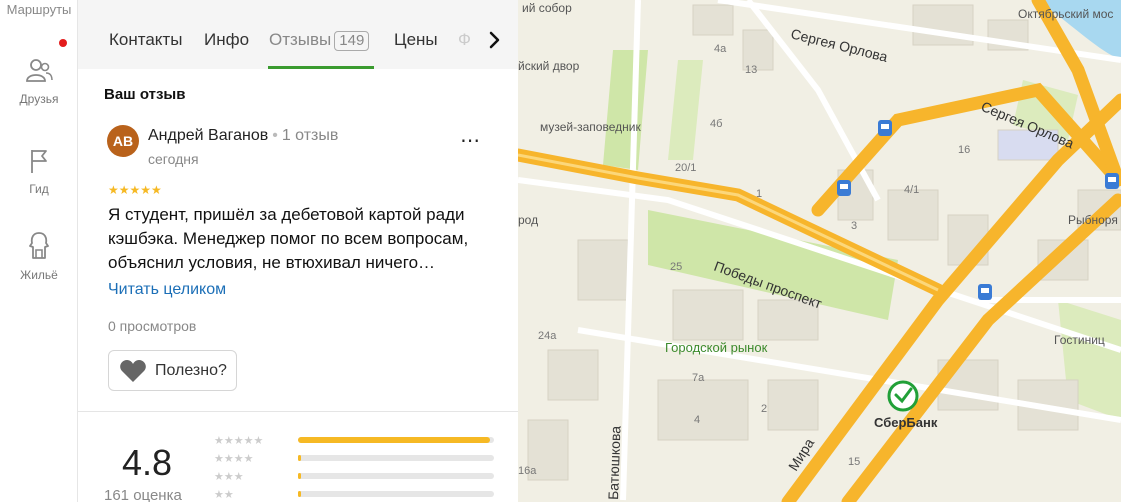 This screenshot has width=1121, height=502. What do you see at coordinates (590, 127) in the screenshot?
I see `map-label-museum: музей-заповедник` at bounding box center [590, 127].